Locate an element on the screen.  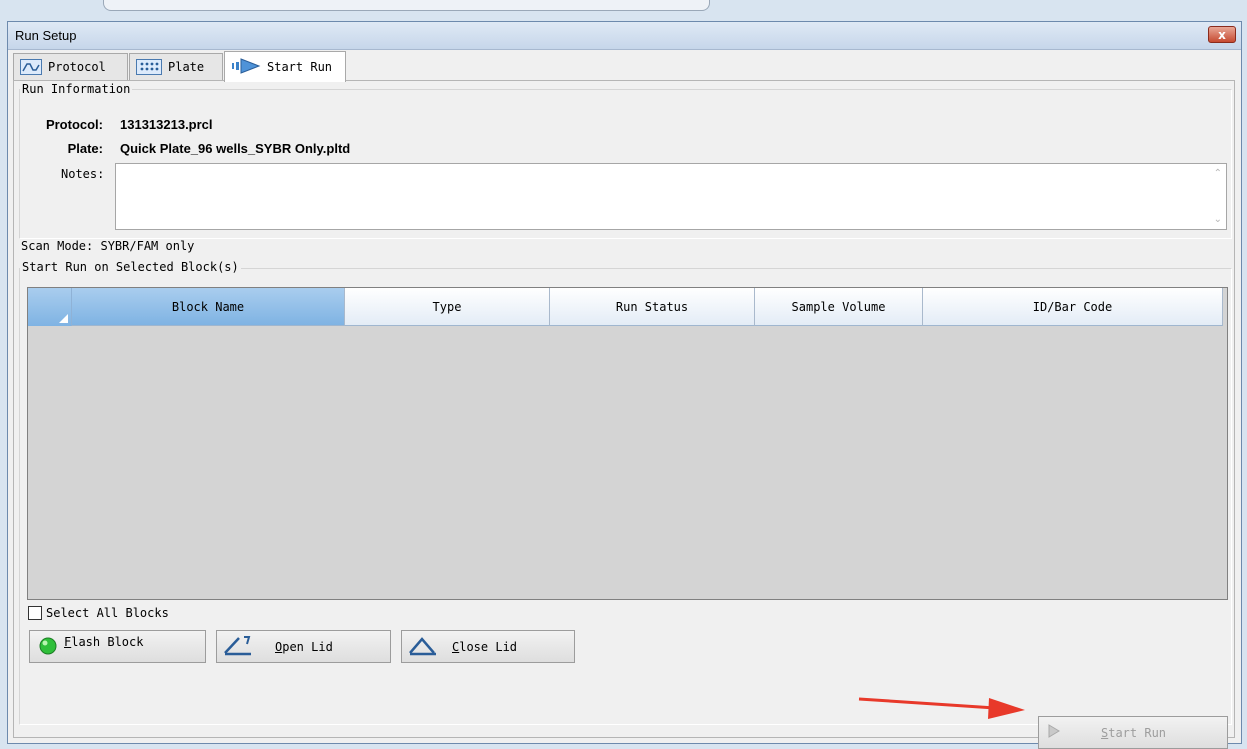
button-label: Close Lid is located at coordinates (485, 646).